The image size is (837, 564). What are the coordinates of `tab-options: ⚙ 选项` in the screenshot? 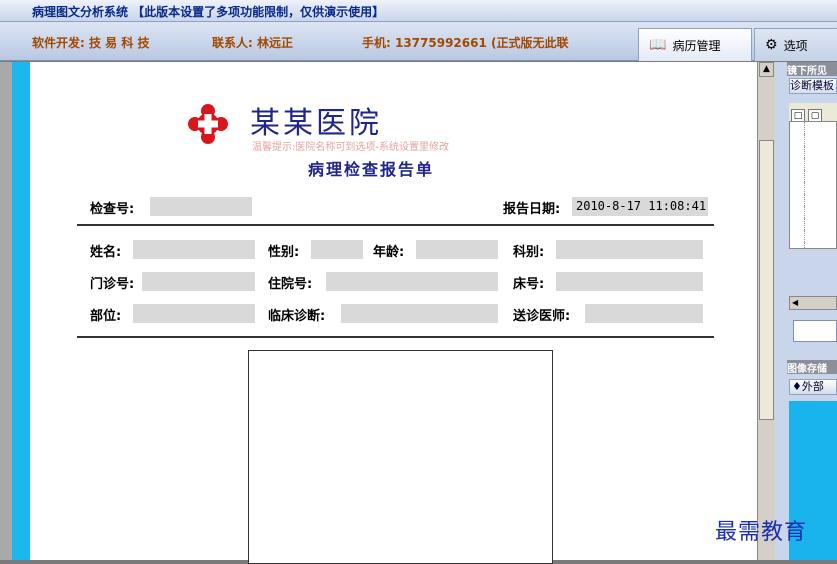 It's located at (795, 44).